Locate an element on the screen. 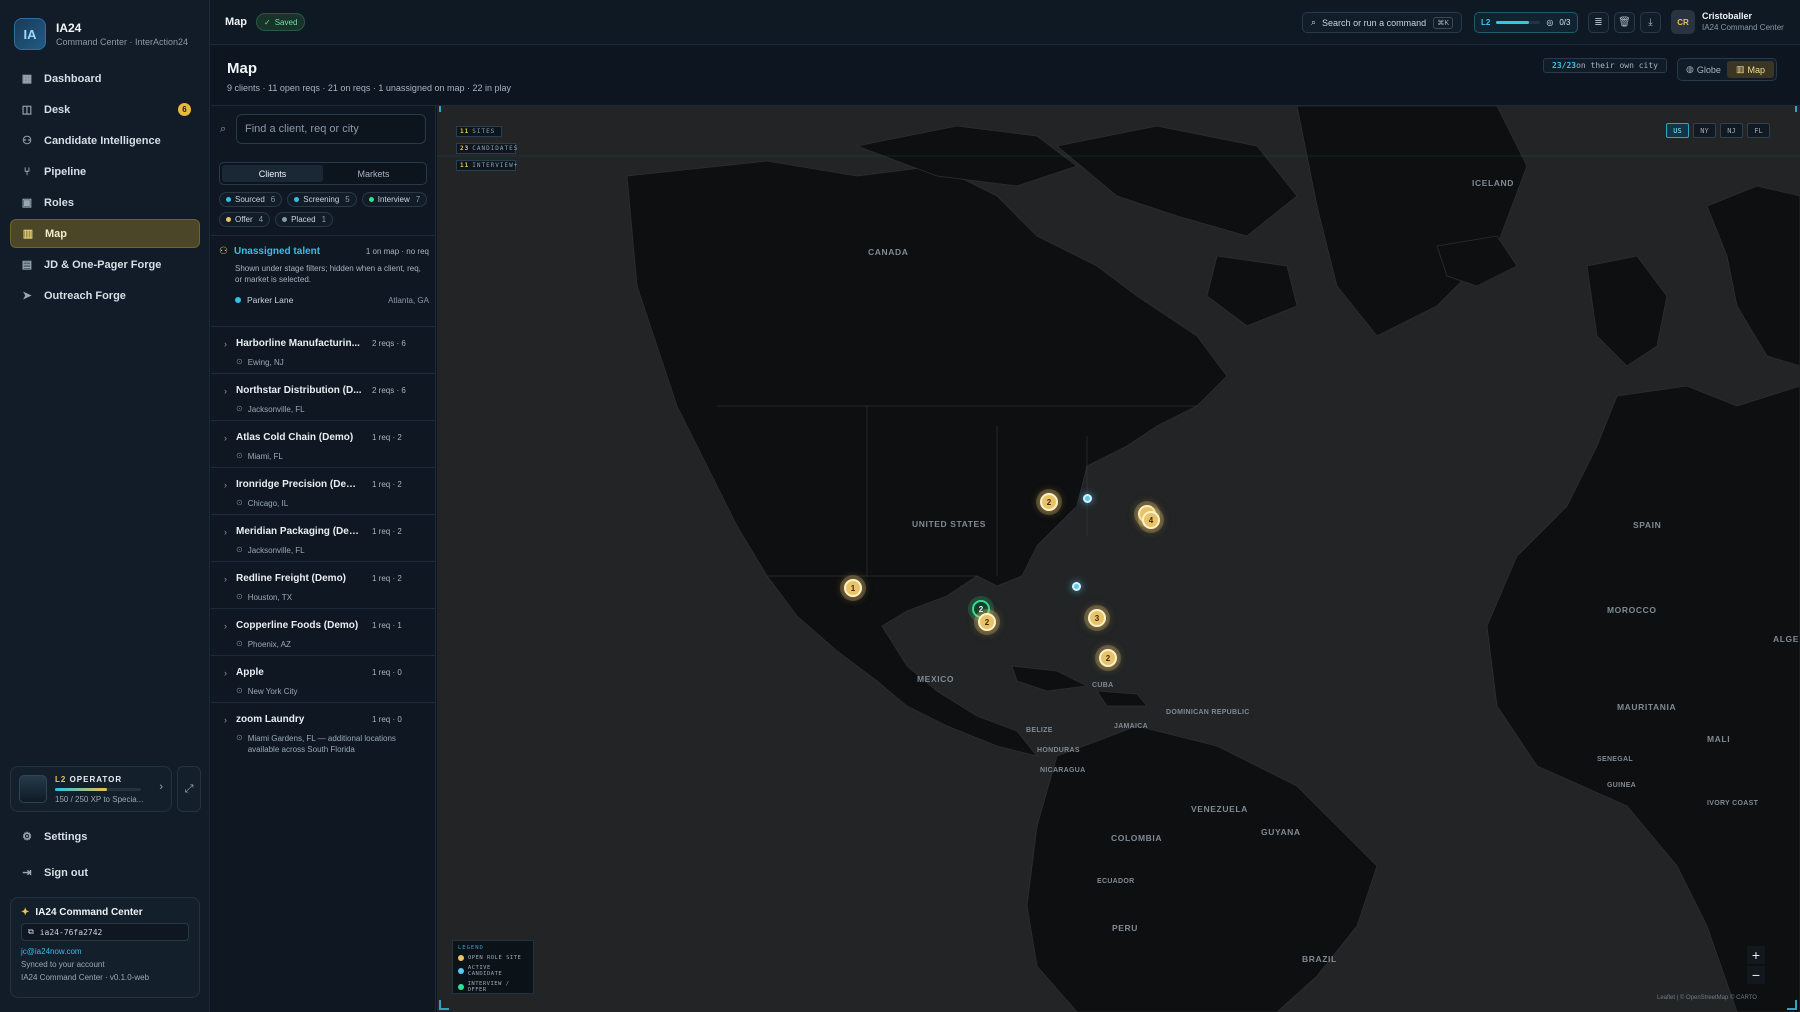 The width and height of the screenshot is (1800, 1012). nav-label: Pipeline is located at coordinates (65, 171).